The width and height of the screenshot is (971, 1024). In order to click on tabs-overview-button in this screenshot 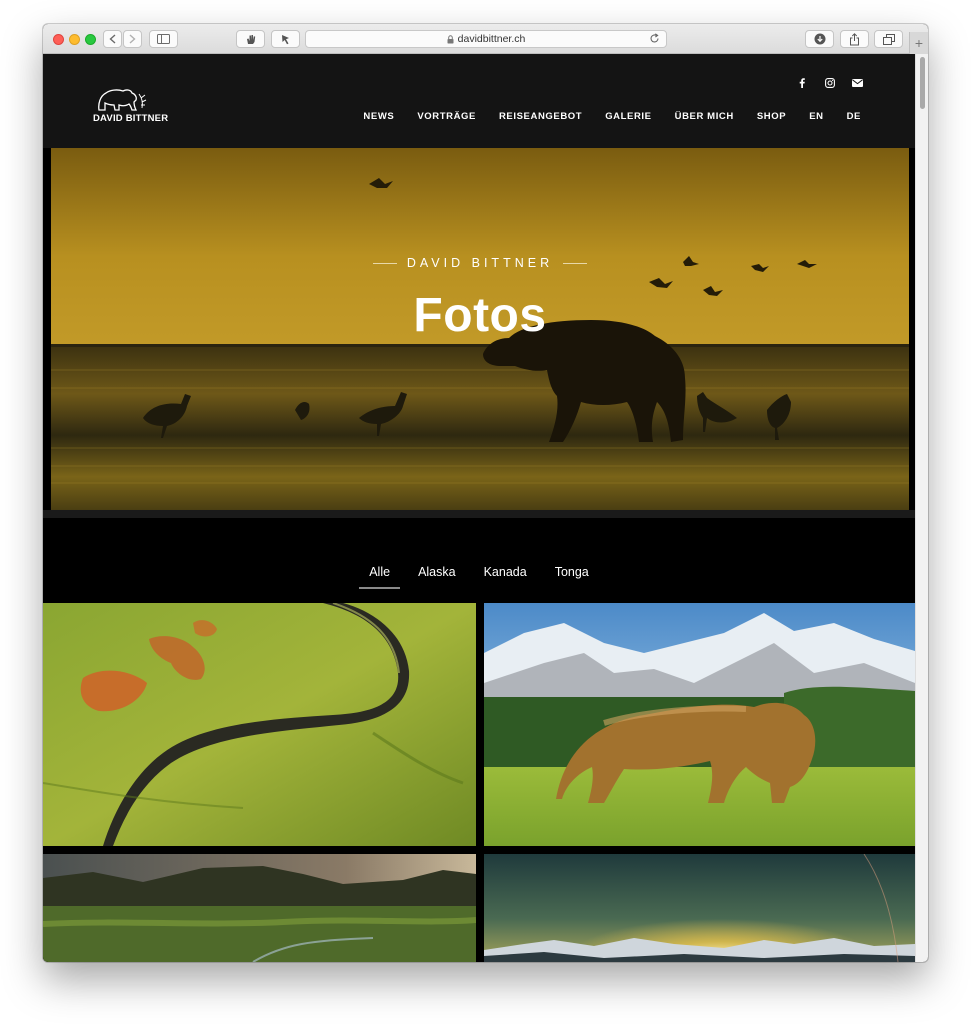, I will do `click(888, 39)`.